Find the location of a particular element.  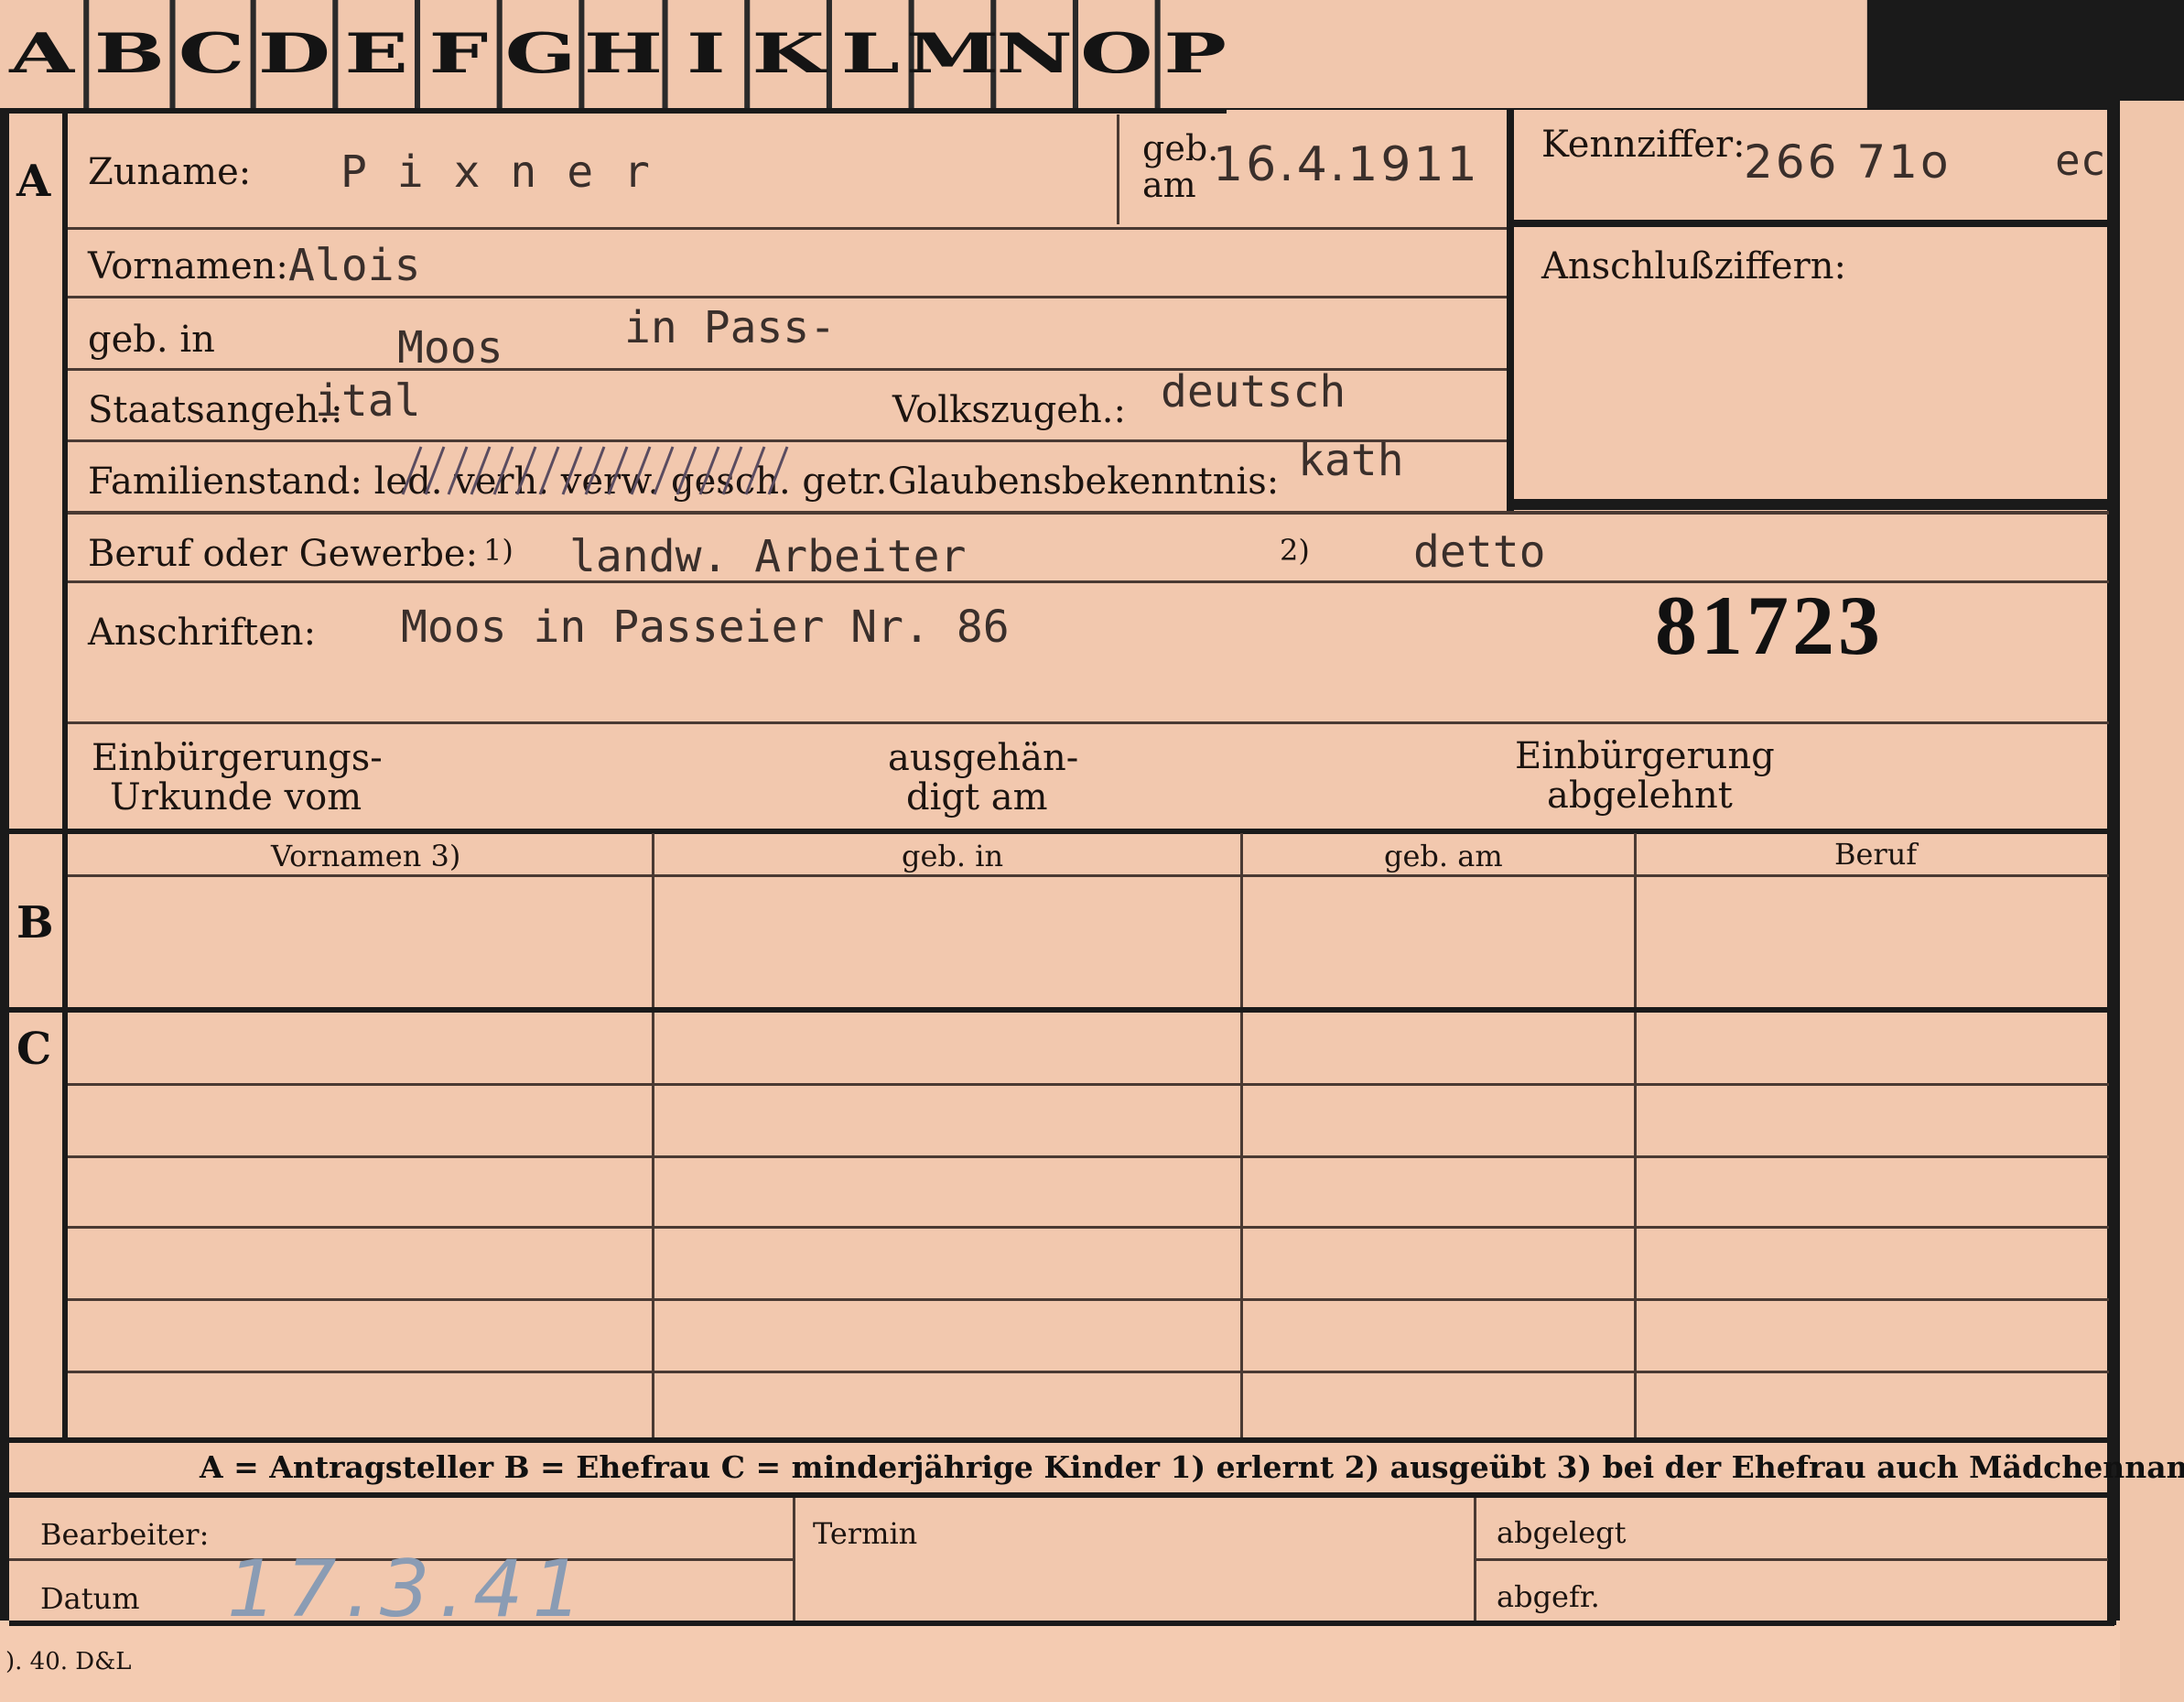

section-a-bottom is located at coordinates (1061, 831).